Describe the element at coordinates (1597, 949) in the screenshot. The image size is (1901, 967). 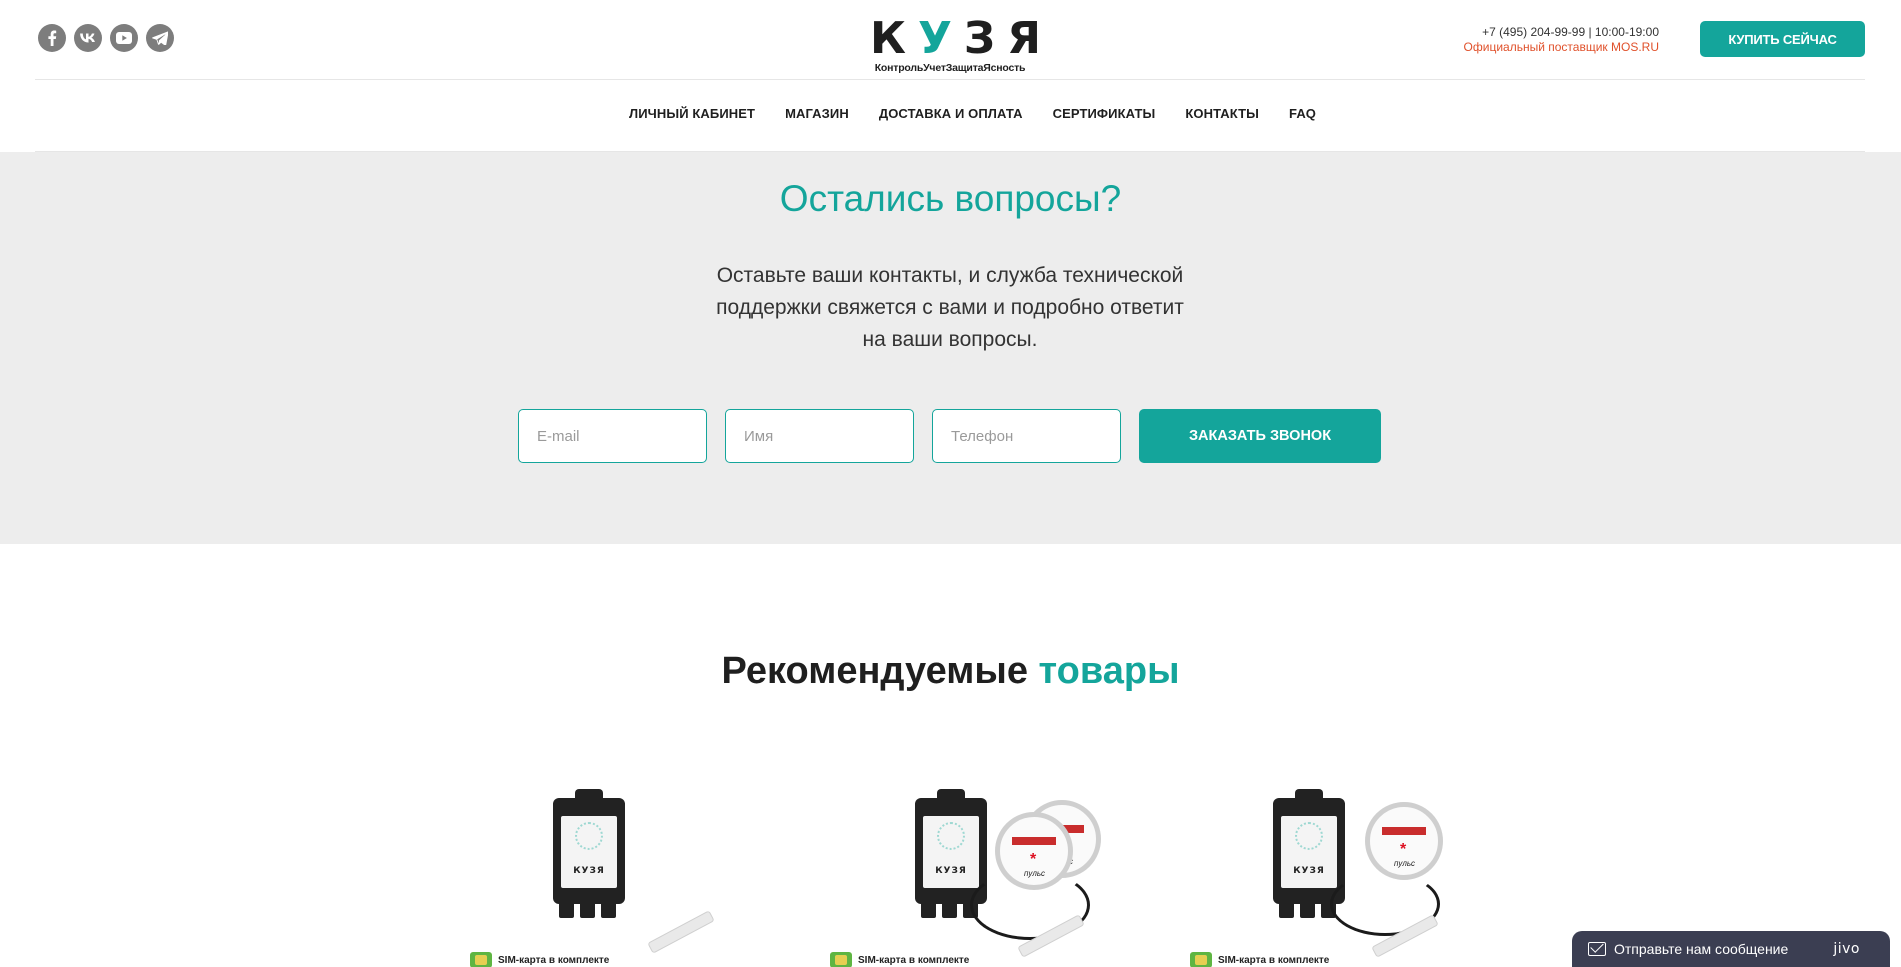
I see `envelope-icon` at that location.